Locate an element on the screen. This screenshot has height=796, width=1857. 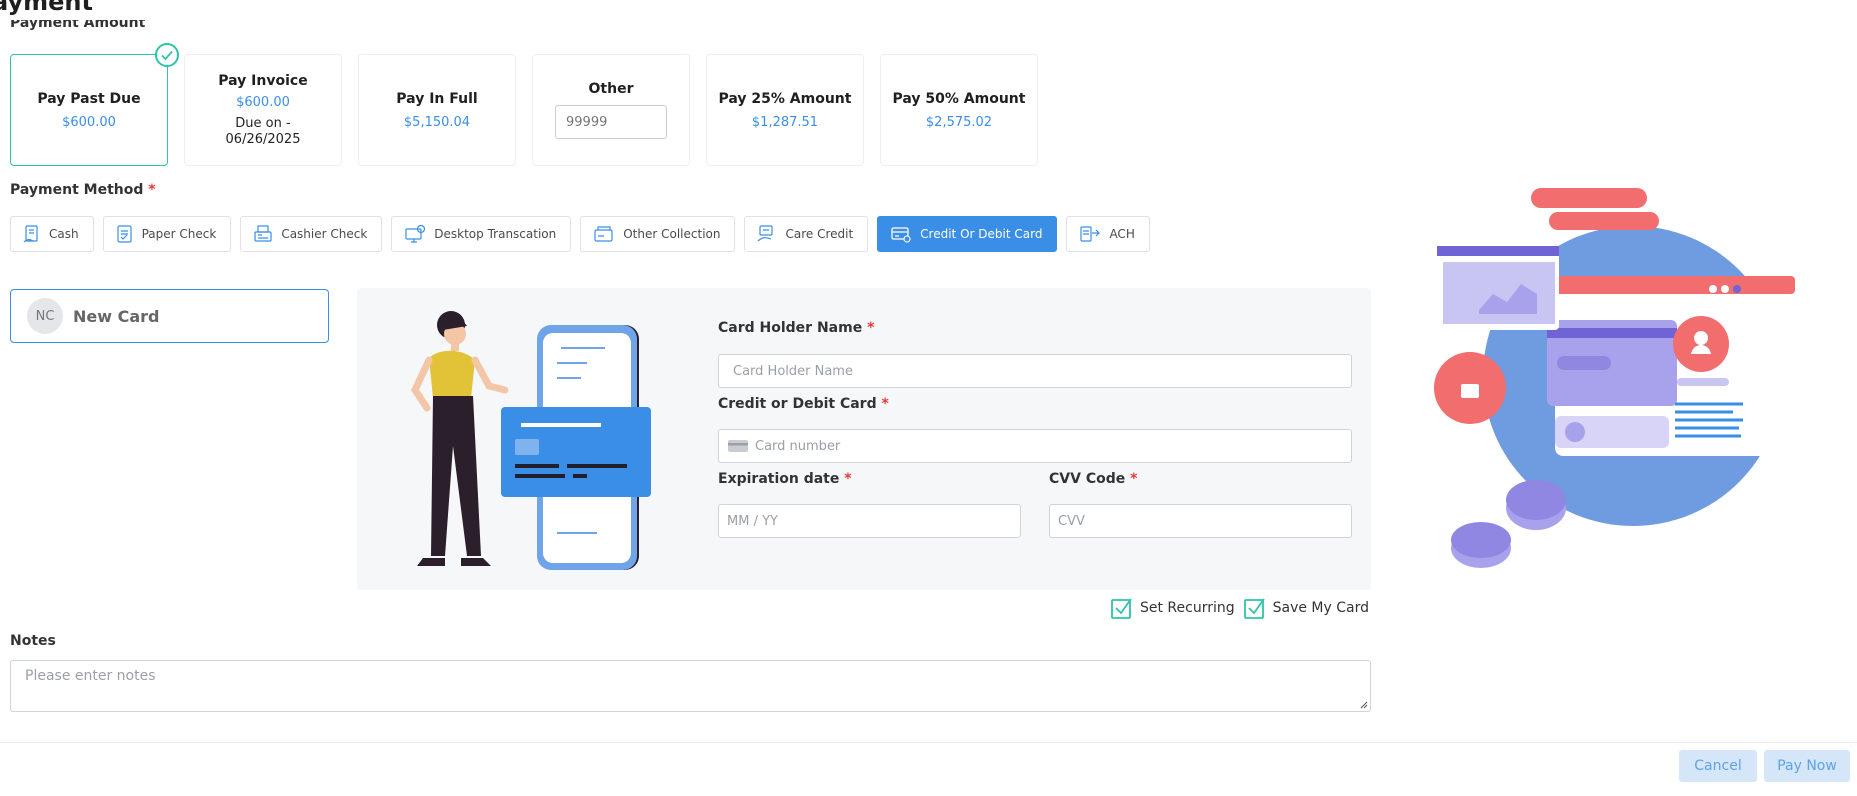
amount-option-other: Other is located at coordinates (611, 110).